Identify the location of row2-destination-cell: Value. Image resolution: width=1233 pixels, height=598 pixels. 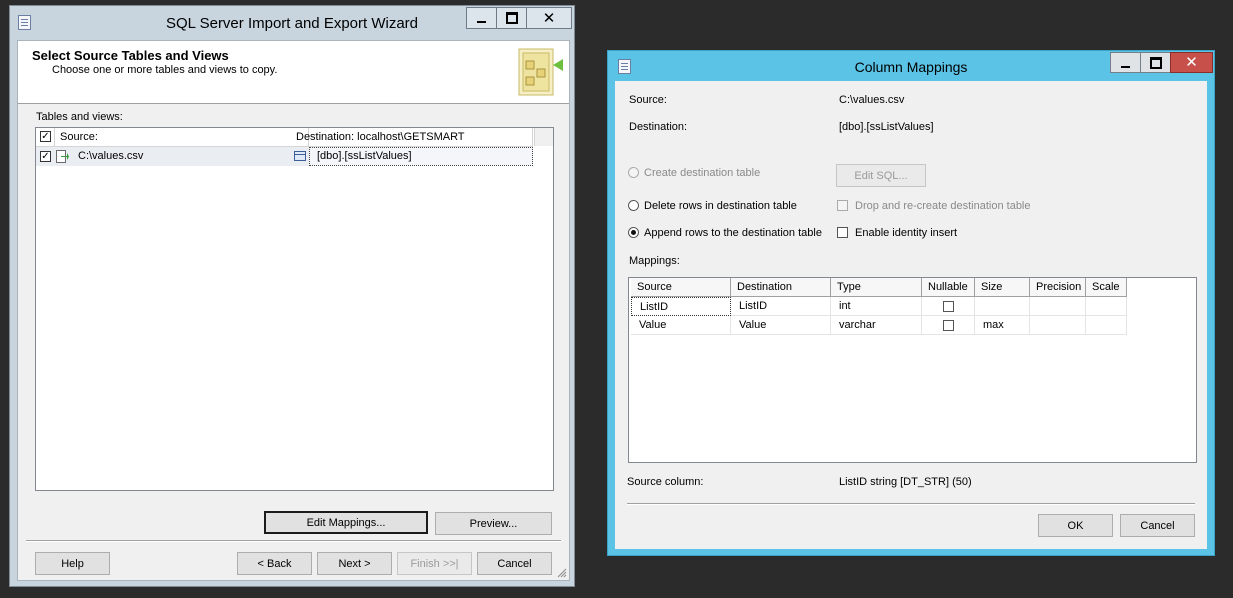
(781, 325).